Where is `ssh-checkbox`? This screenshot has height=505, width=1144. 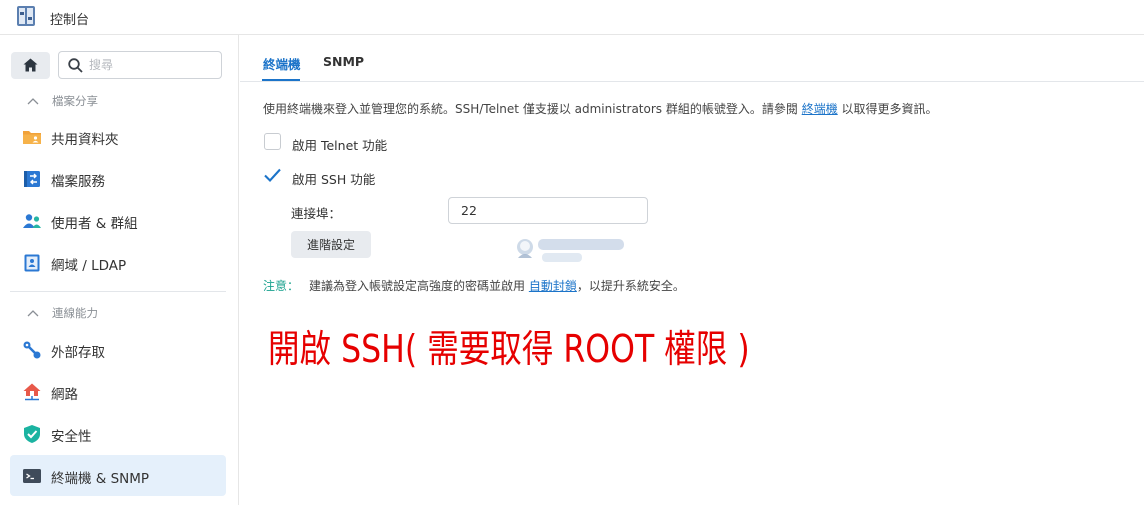 ssh-checkbox is located at coordinates (272, 175).